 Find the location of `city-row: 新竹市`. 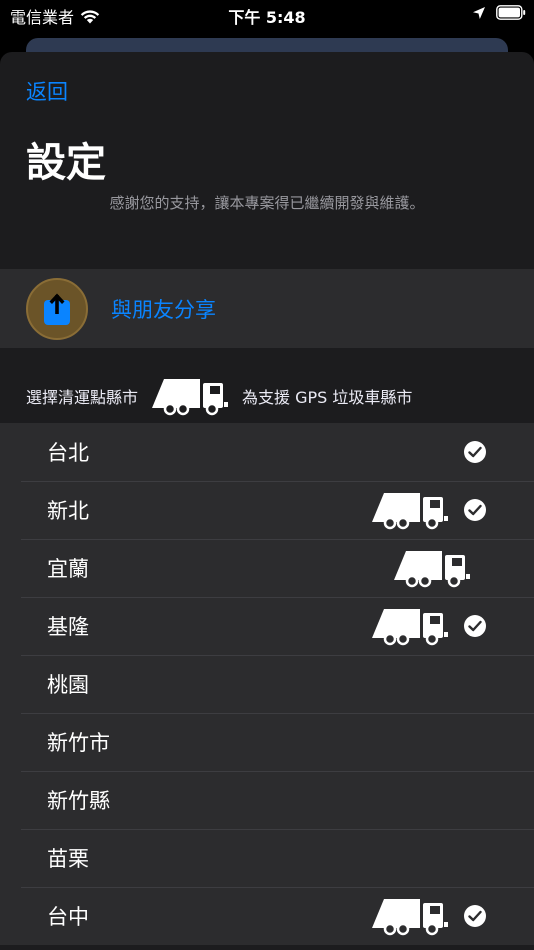

city-row: 新竹市 is located at coordinates (267, 742).